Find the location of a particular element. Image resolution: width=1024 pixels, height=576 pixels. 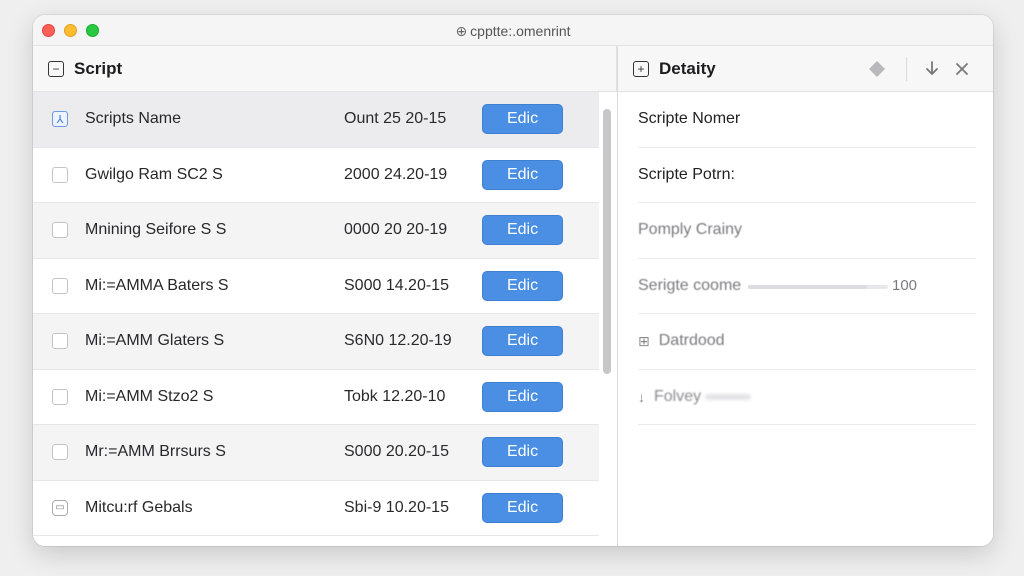

script-date: Sbi-9 10.20-15 is located at coordinates (396, 507).